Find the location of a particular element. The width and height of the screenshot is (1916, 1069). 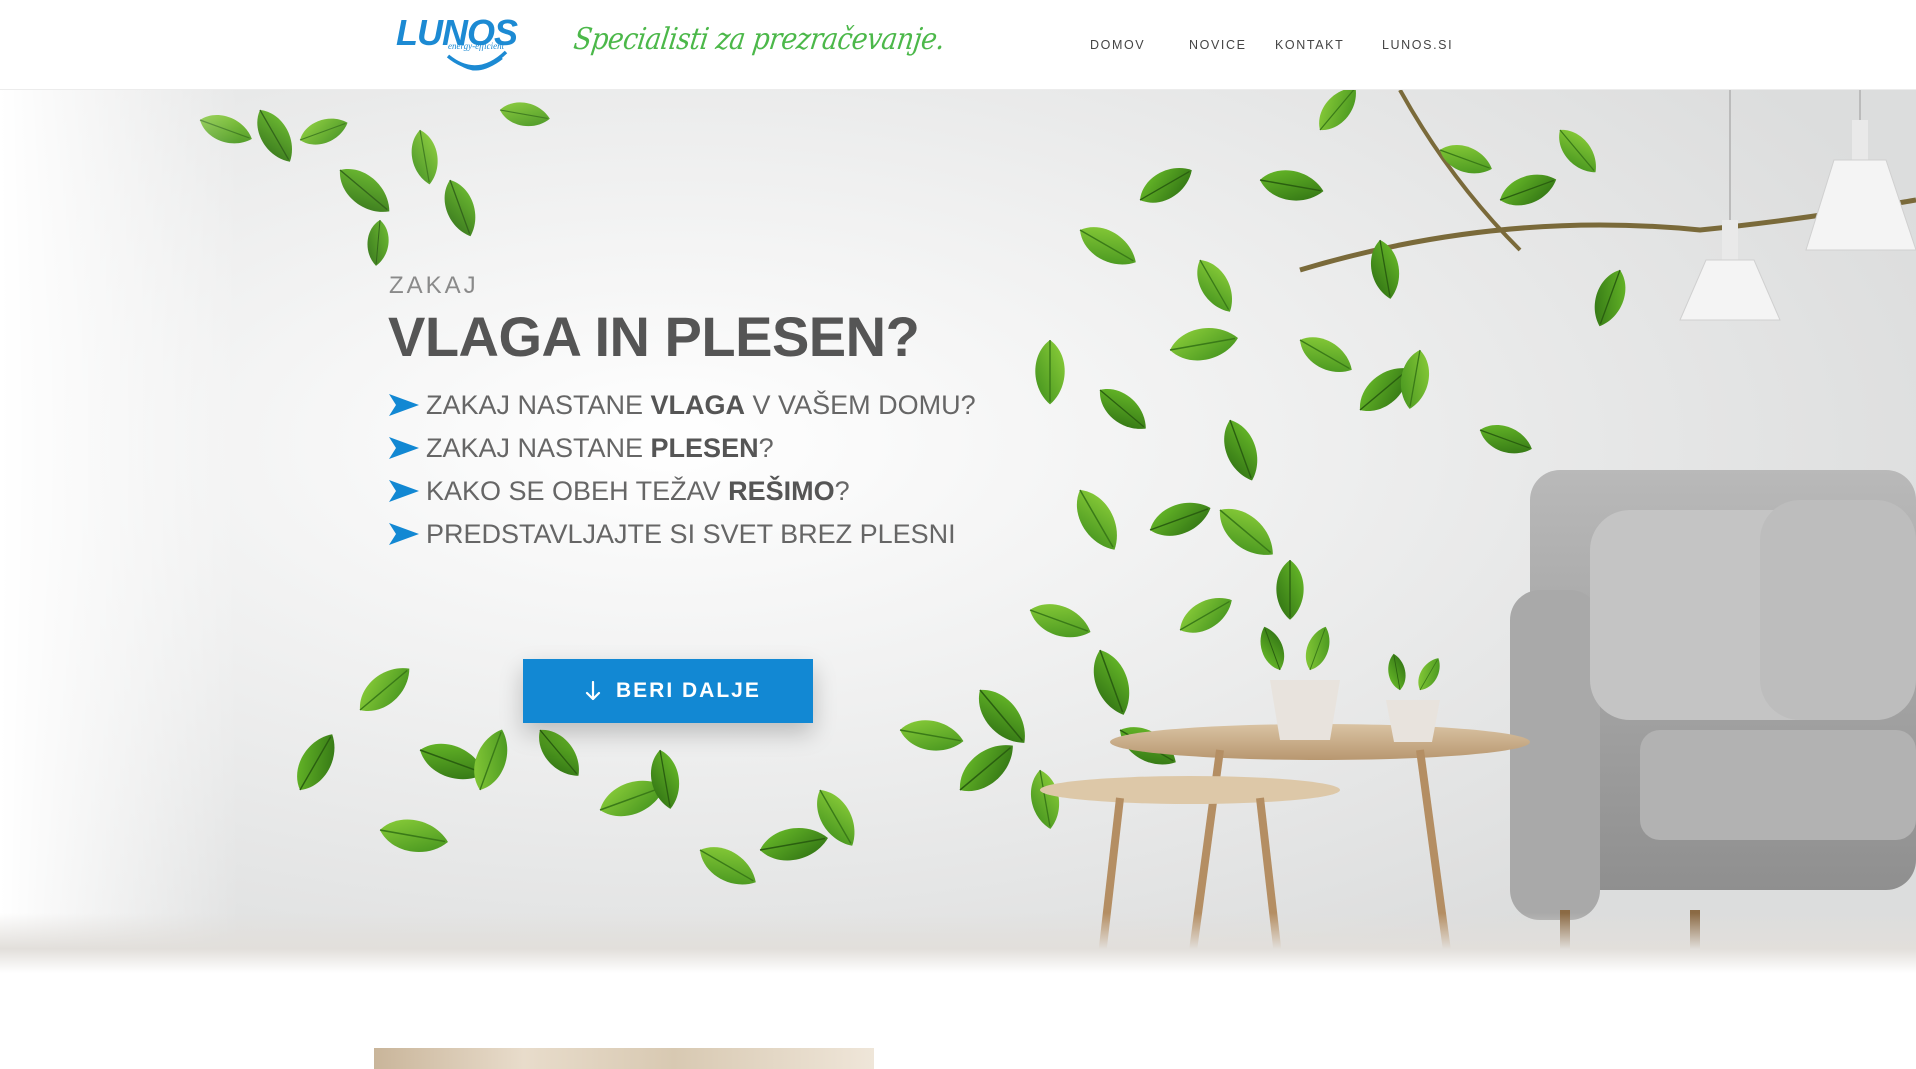

hero-title: VLAGA IN PLESEN? is located at coordinates (654, 336).